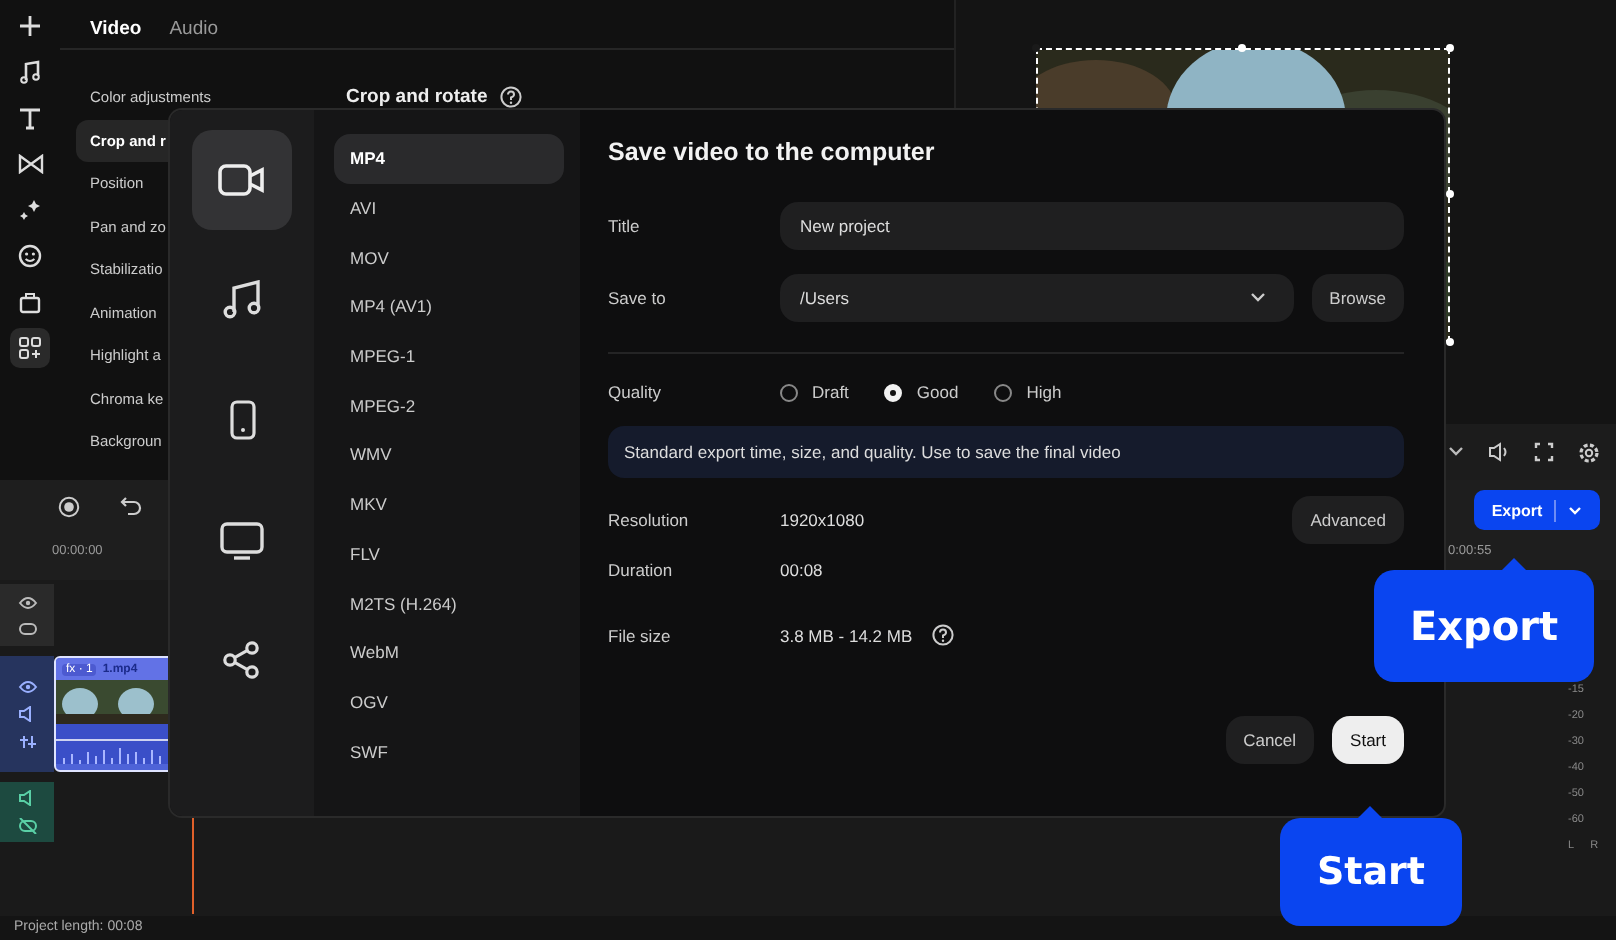  What do you see at coordinates (1368, 740) in the screenshot?
I see `start-button: Start` at bounding box center [1368, 740].